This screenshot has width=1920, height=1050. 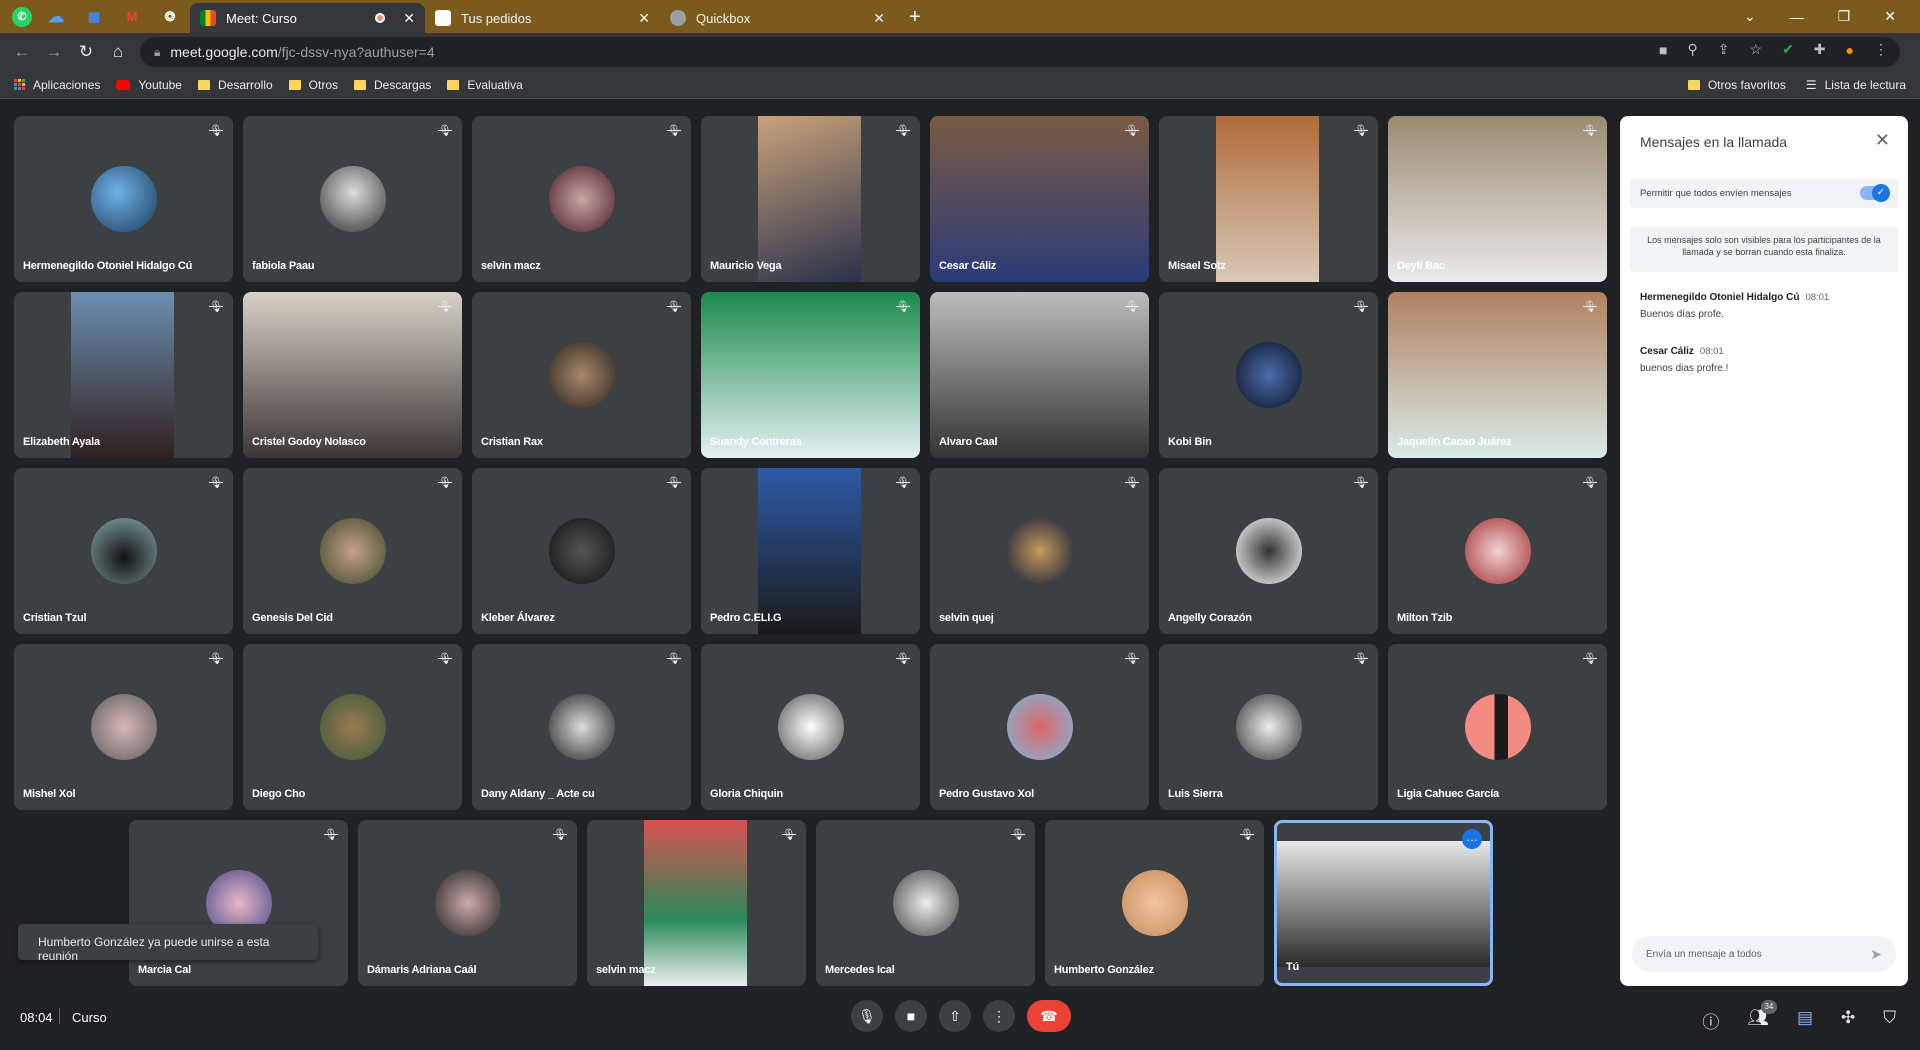 I want to click on participant-tile: 🎙︎ Kobi Bin, so click(x=1268, y=375).